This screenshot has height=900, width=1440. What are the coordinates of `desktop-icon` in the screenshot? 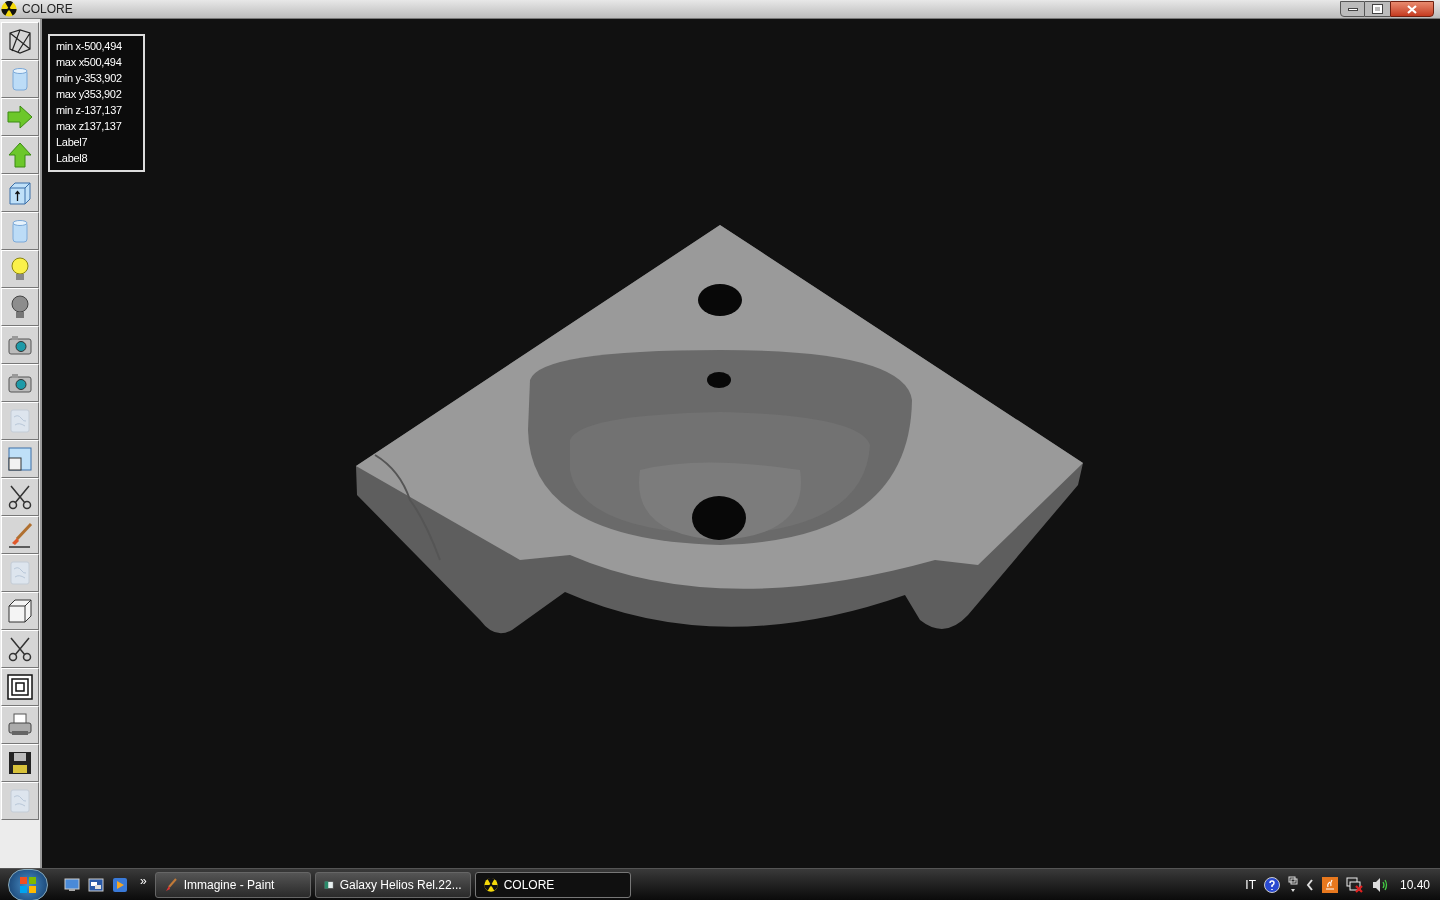 It's located at (72, 884).